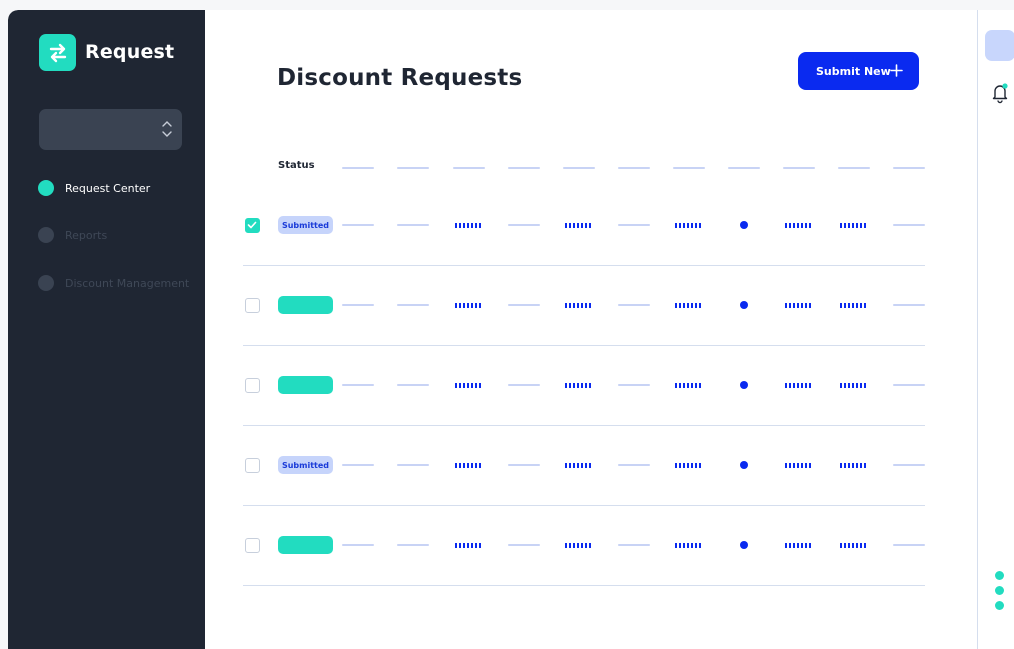 This screenshot has width=1014, height=649. What do you see at coordinates (127, 283) in the screenshot?
I see `sidebar-item-label: Discount Management` at bounding box center [127, 283].